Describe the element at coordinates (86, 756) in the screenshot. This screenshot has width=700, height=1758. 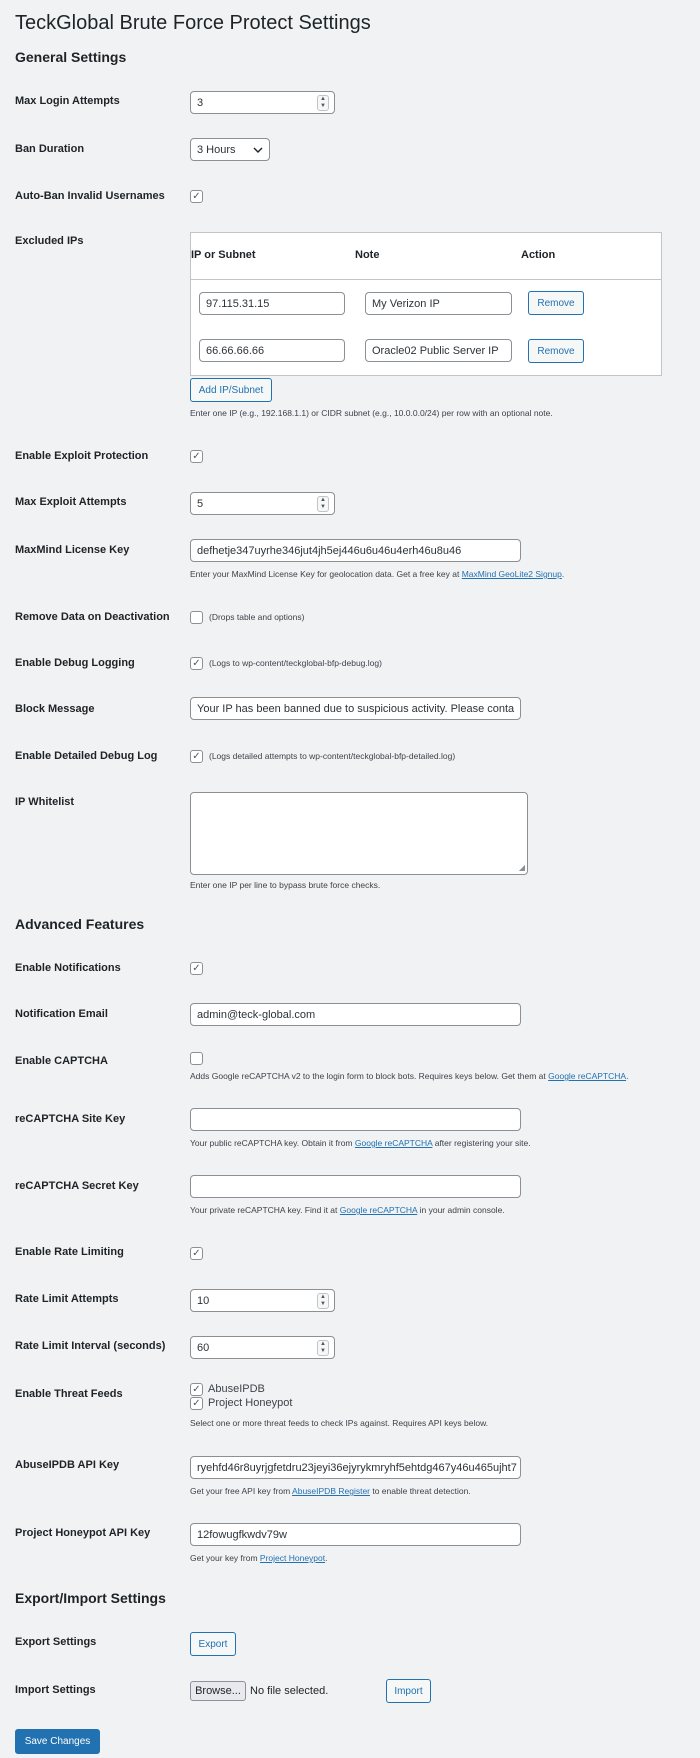
I see `detailed-debug-label: Enable Detailed Debug Log` at that location.